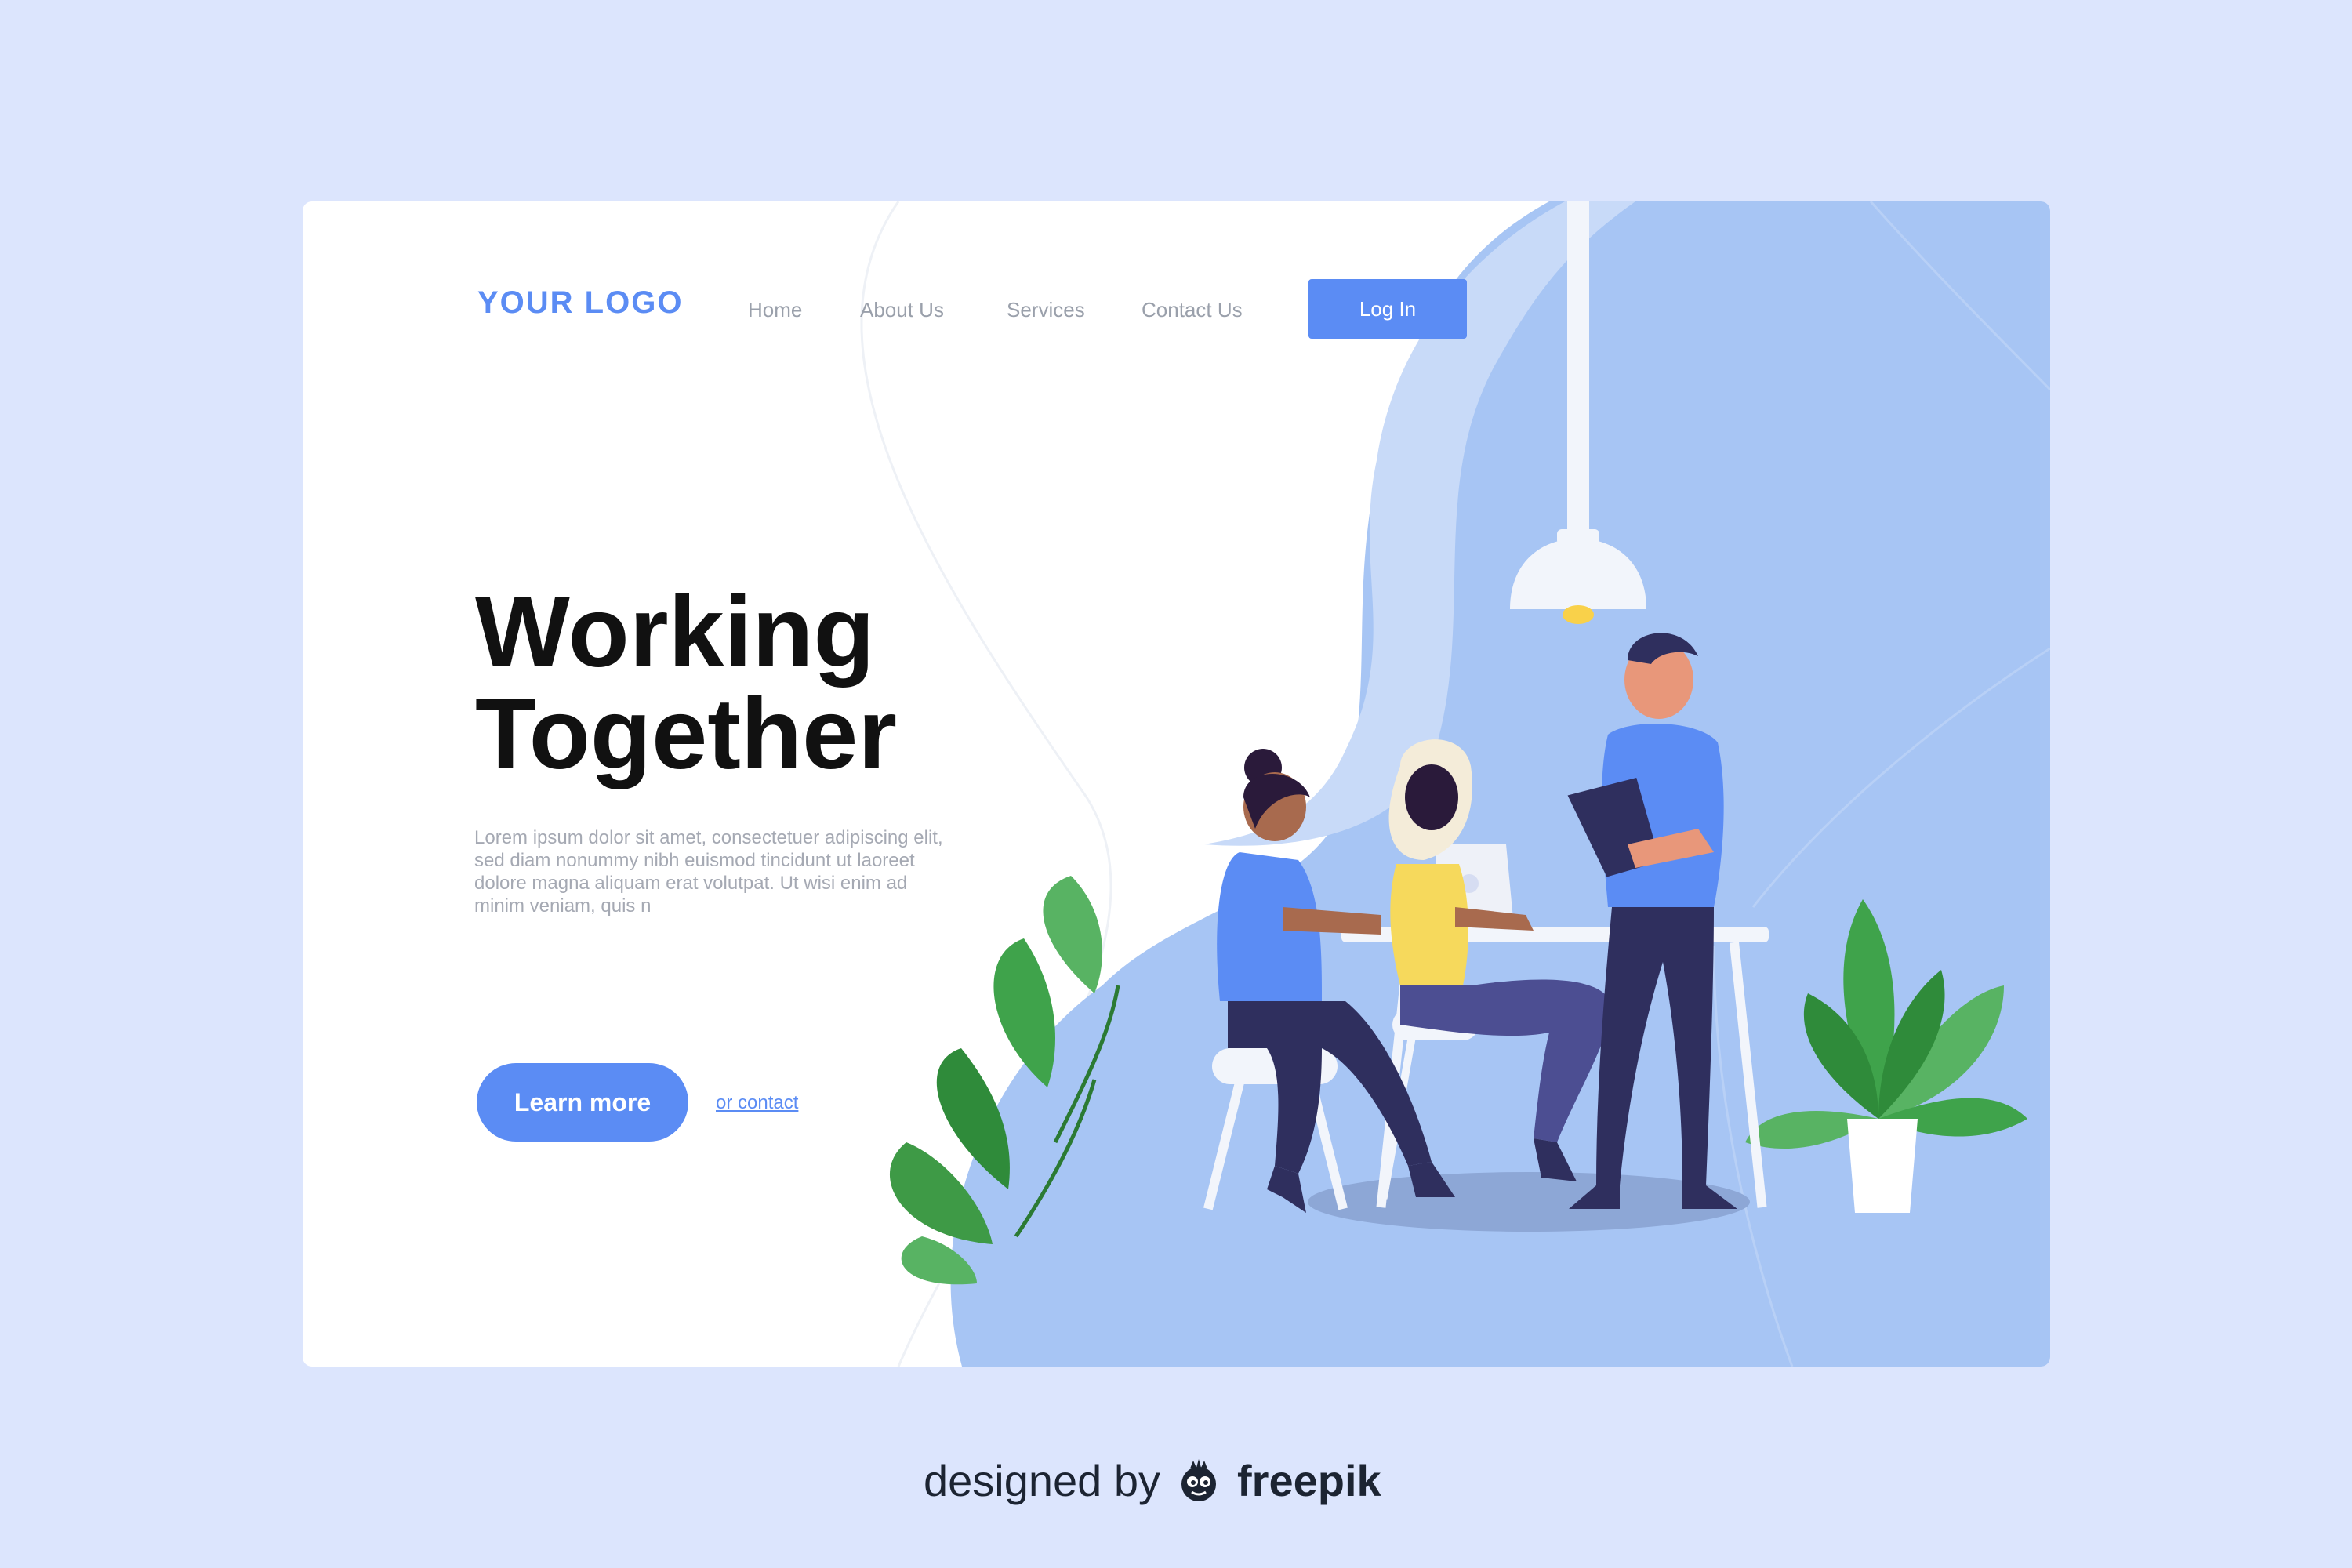 The image size is (2352, 1568). What do you see at coordinates (1199, 1480) in the screenshot?
I see `freepik-mascot-icon` at bounding box center [1199, 1480].